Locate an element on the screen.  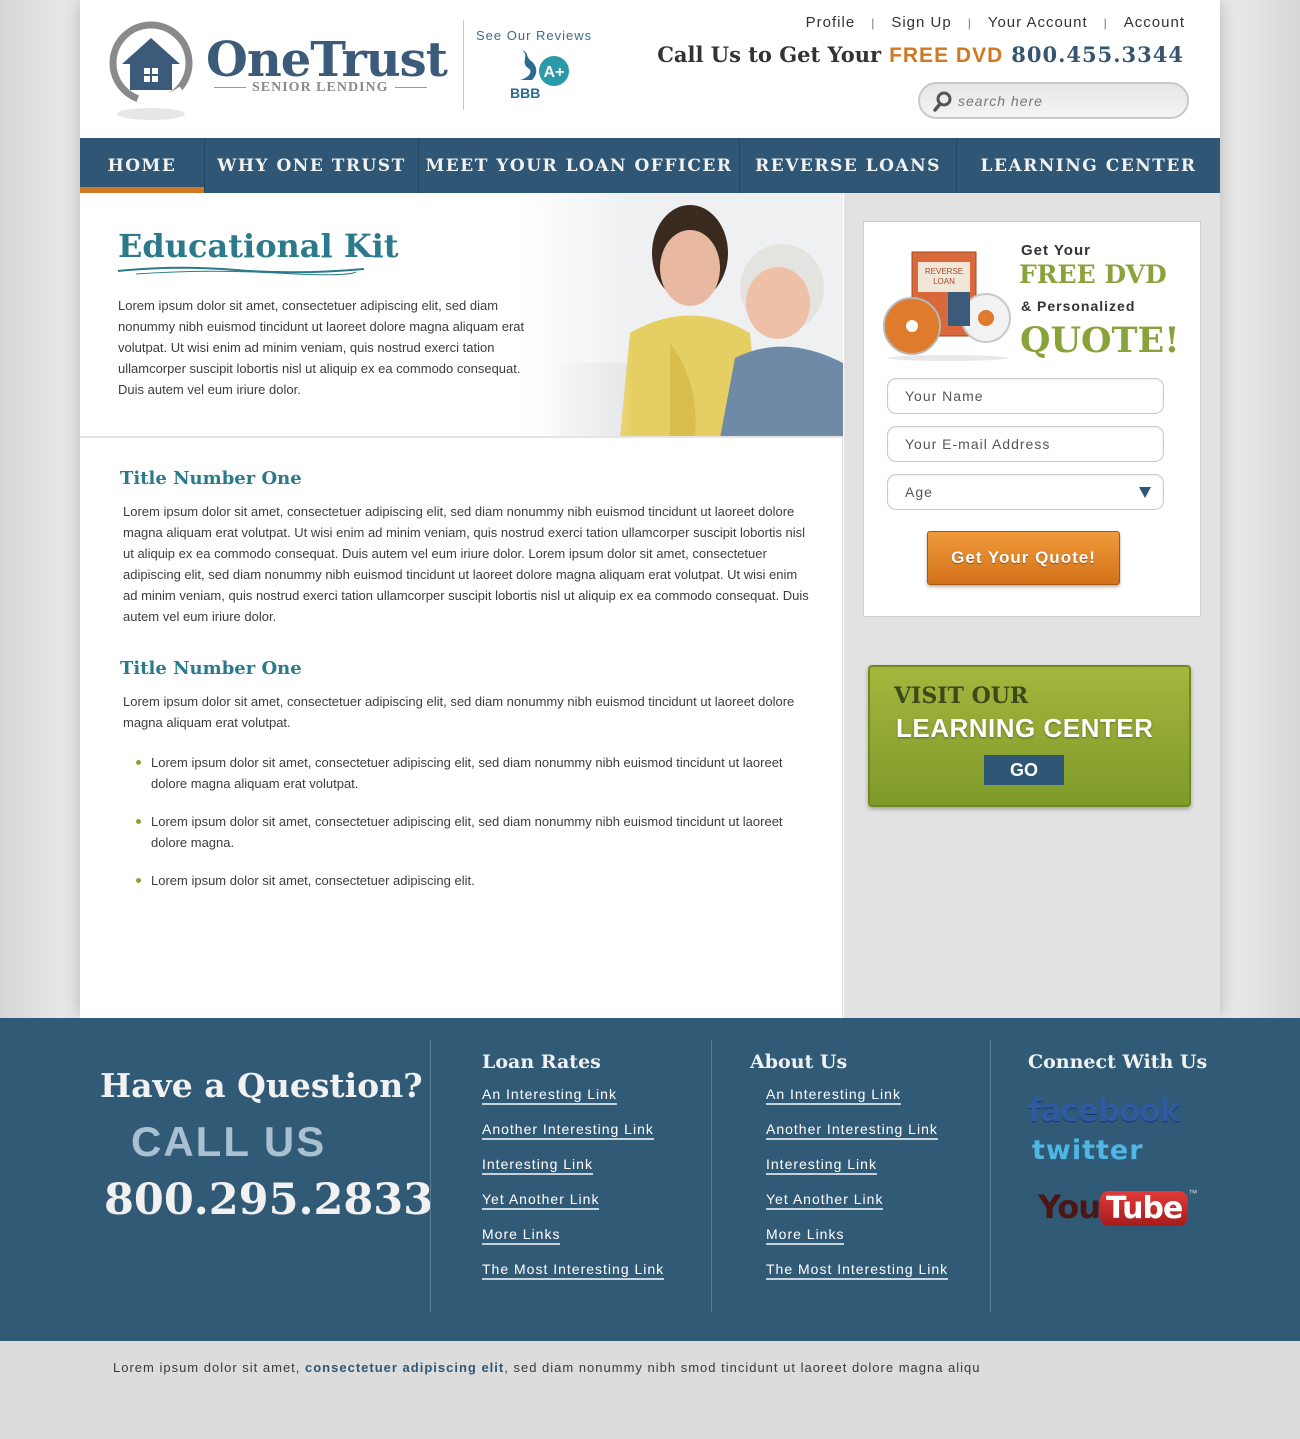
quote-personalized: & Personalized is located at coordinates (1078, 306).